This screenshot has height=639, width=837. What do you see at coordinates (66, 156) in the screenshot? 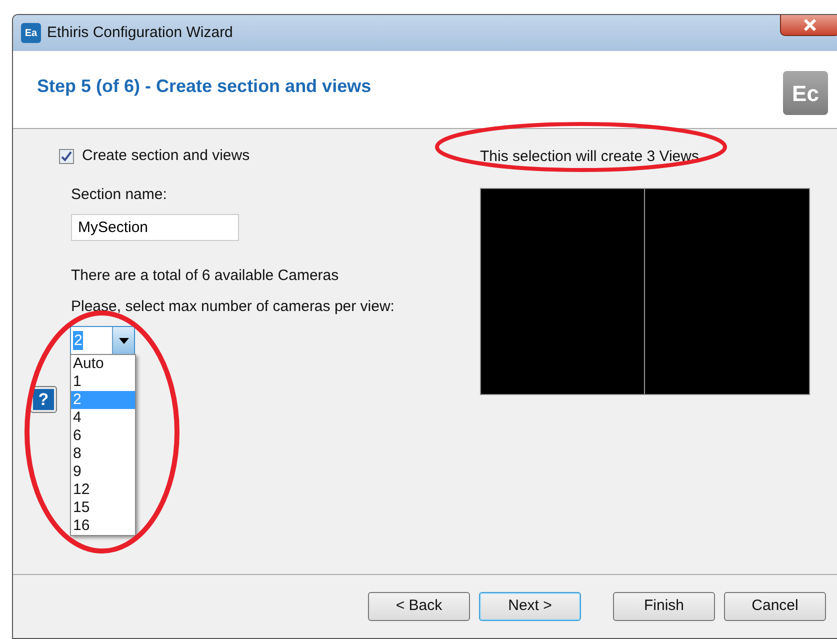
I see `create-checkbox` at bounding box center [66, 156].